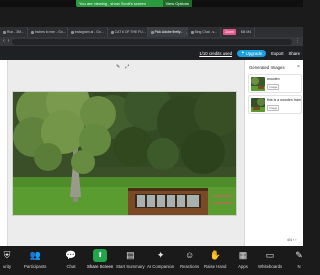 This screenshot has width=320, height=275. Describe the element at coordinates (299, 266) in the screenshot. I see `notes-label: N` at that location.